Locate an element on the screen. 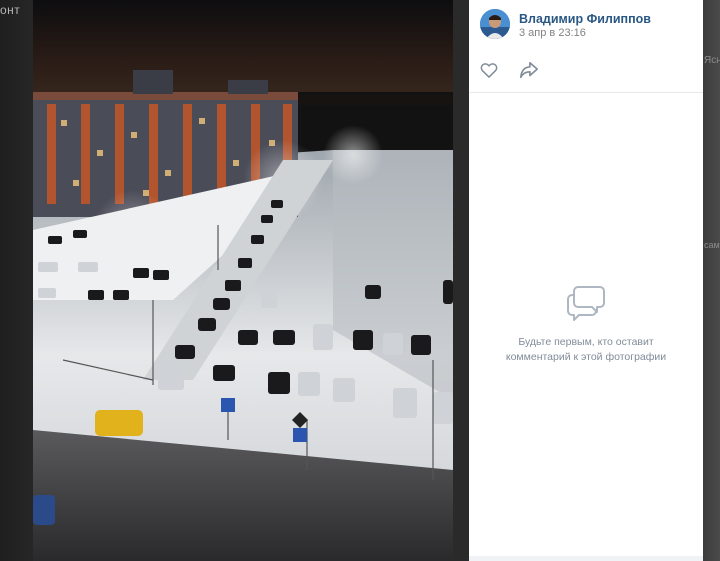 This screenshot has height=561, width=720. heart-icon is located at coordinates (489, 70).